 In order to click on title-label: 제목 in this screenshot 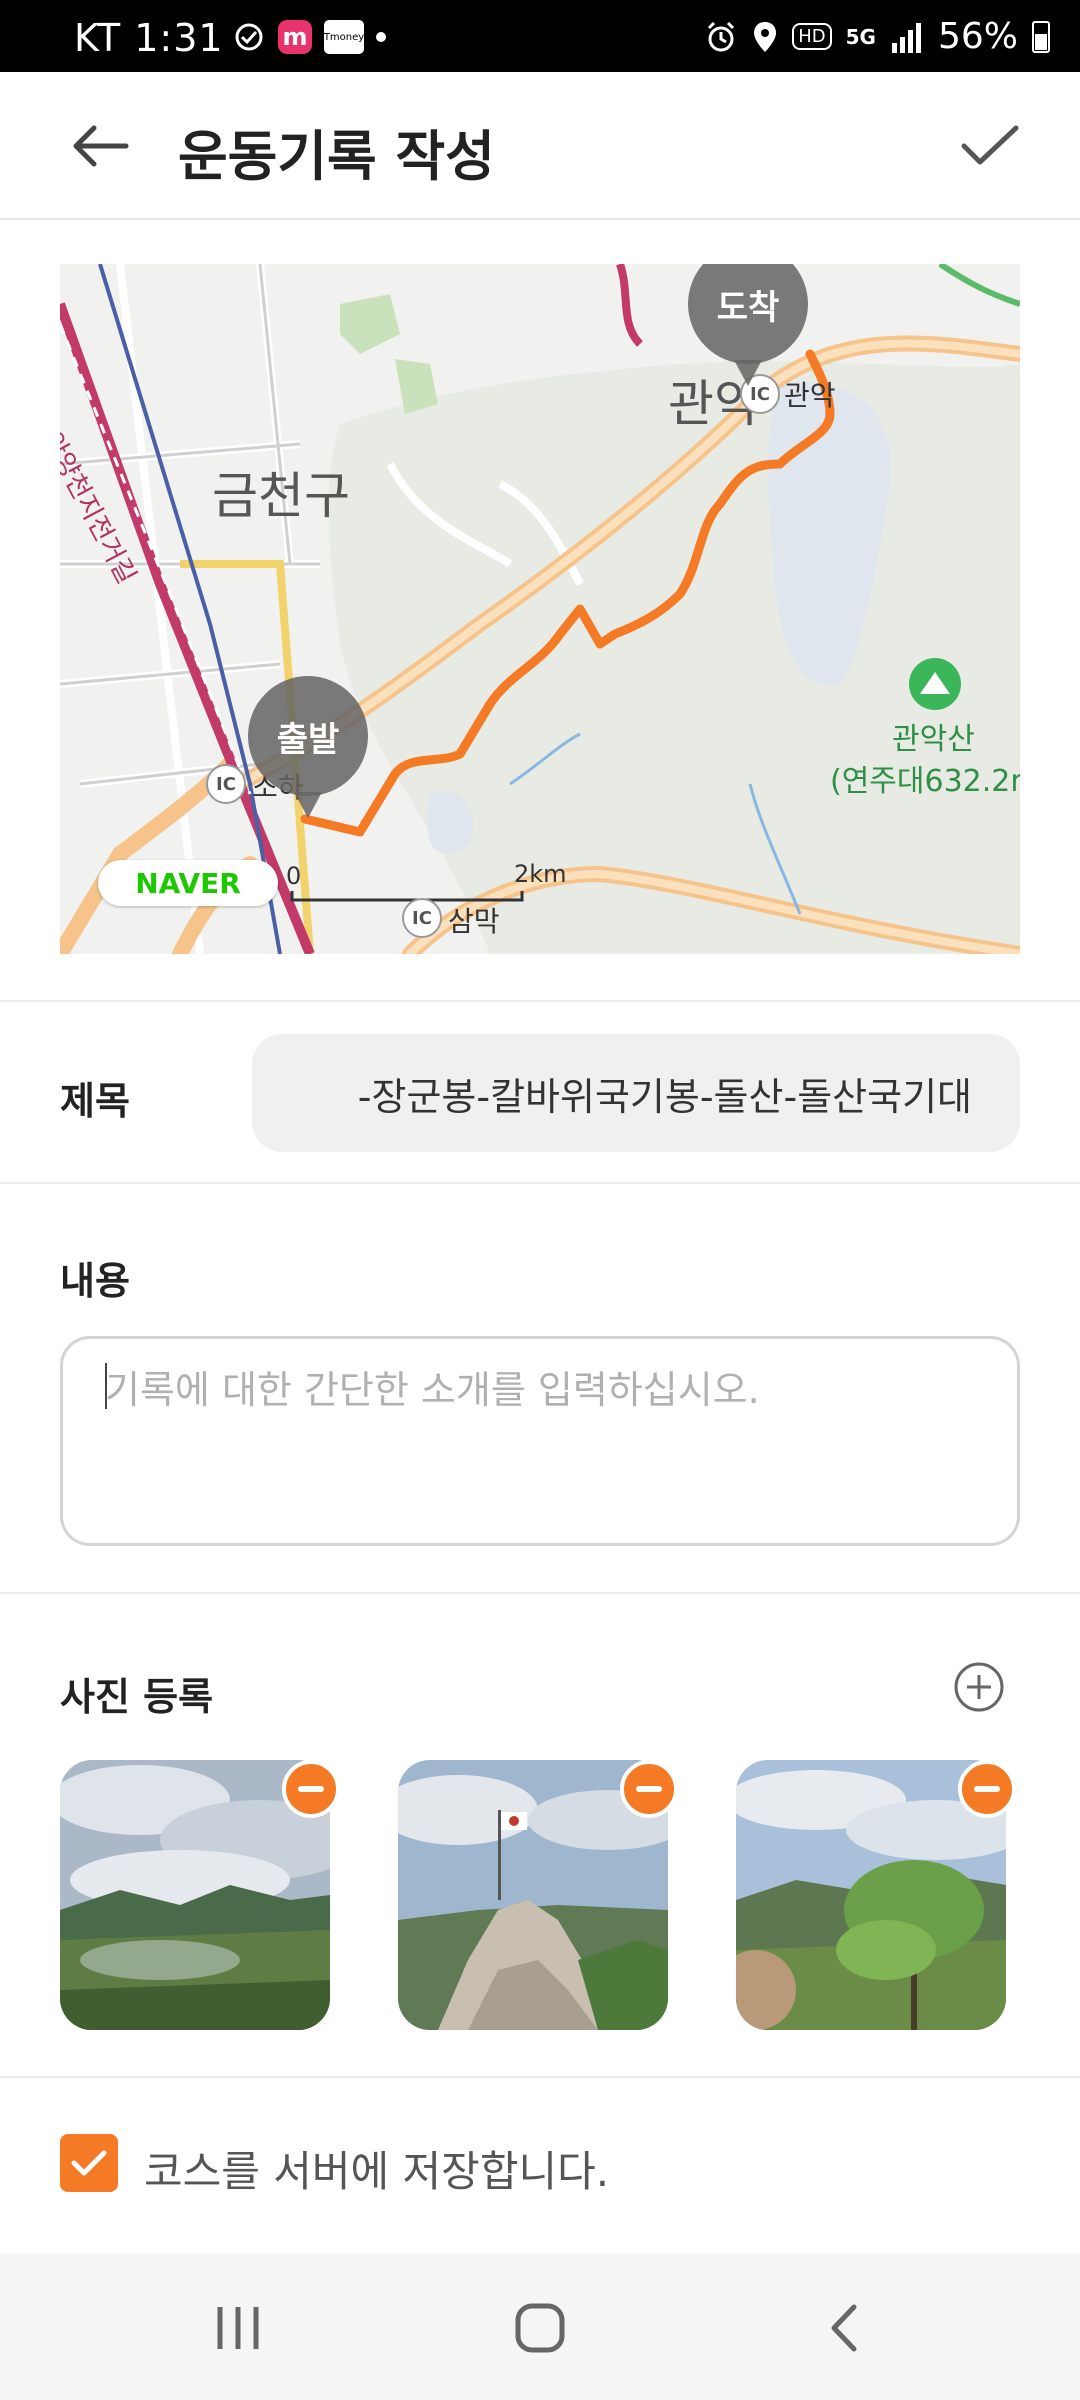, I will do `click(95, 1101)`.